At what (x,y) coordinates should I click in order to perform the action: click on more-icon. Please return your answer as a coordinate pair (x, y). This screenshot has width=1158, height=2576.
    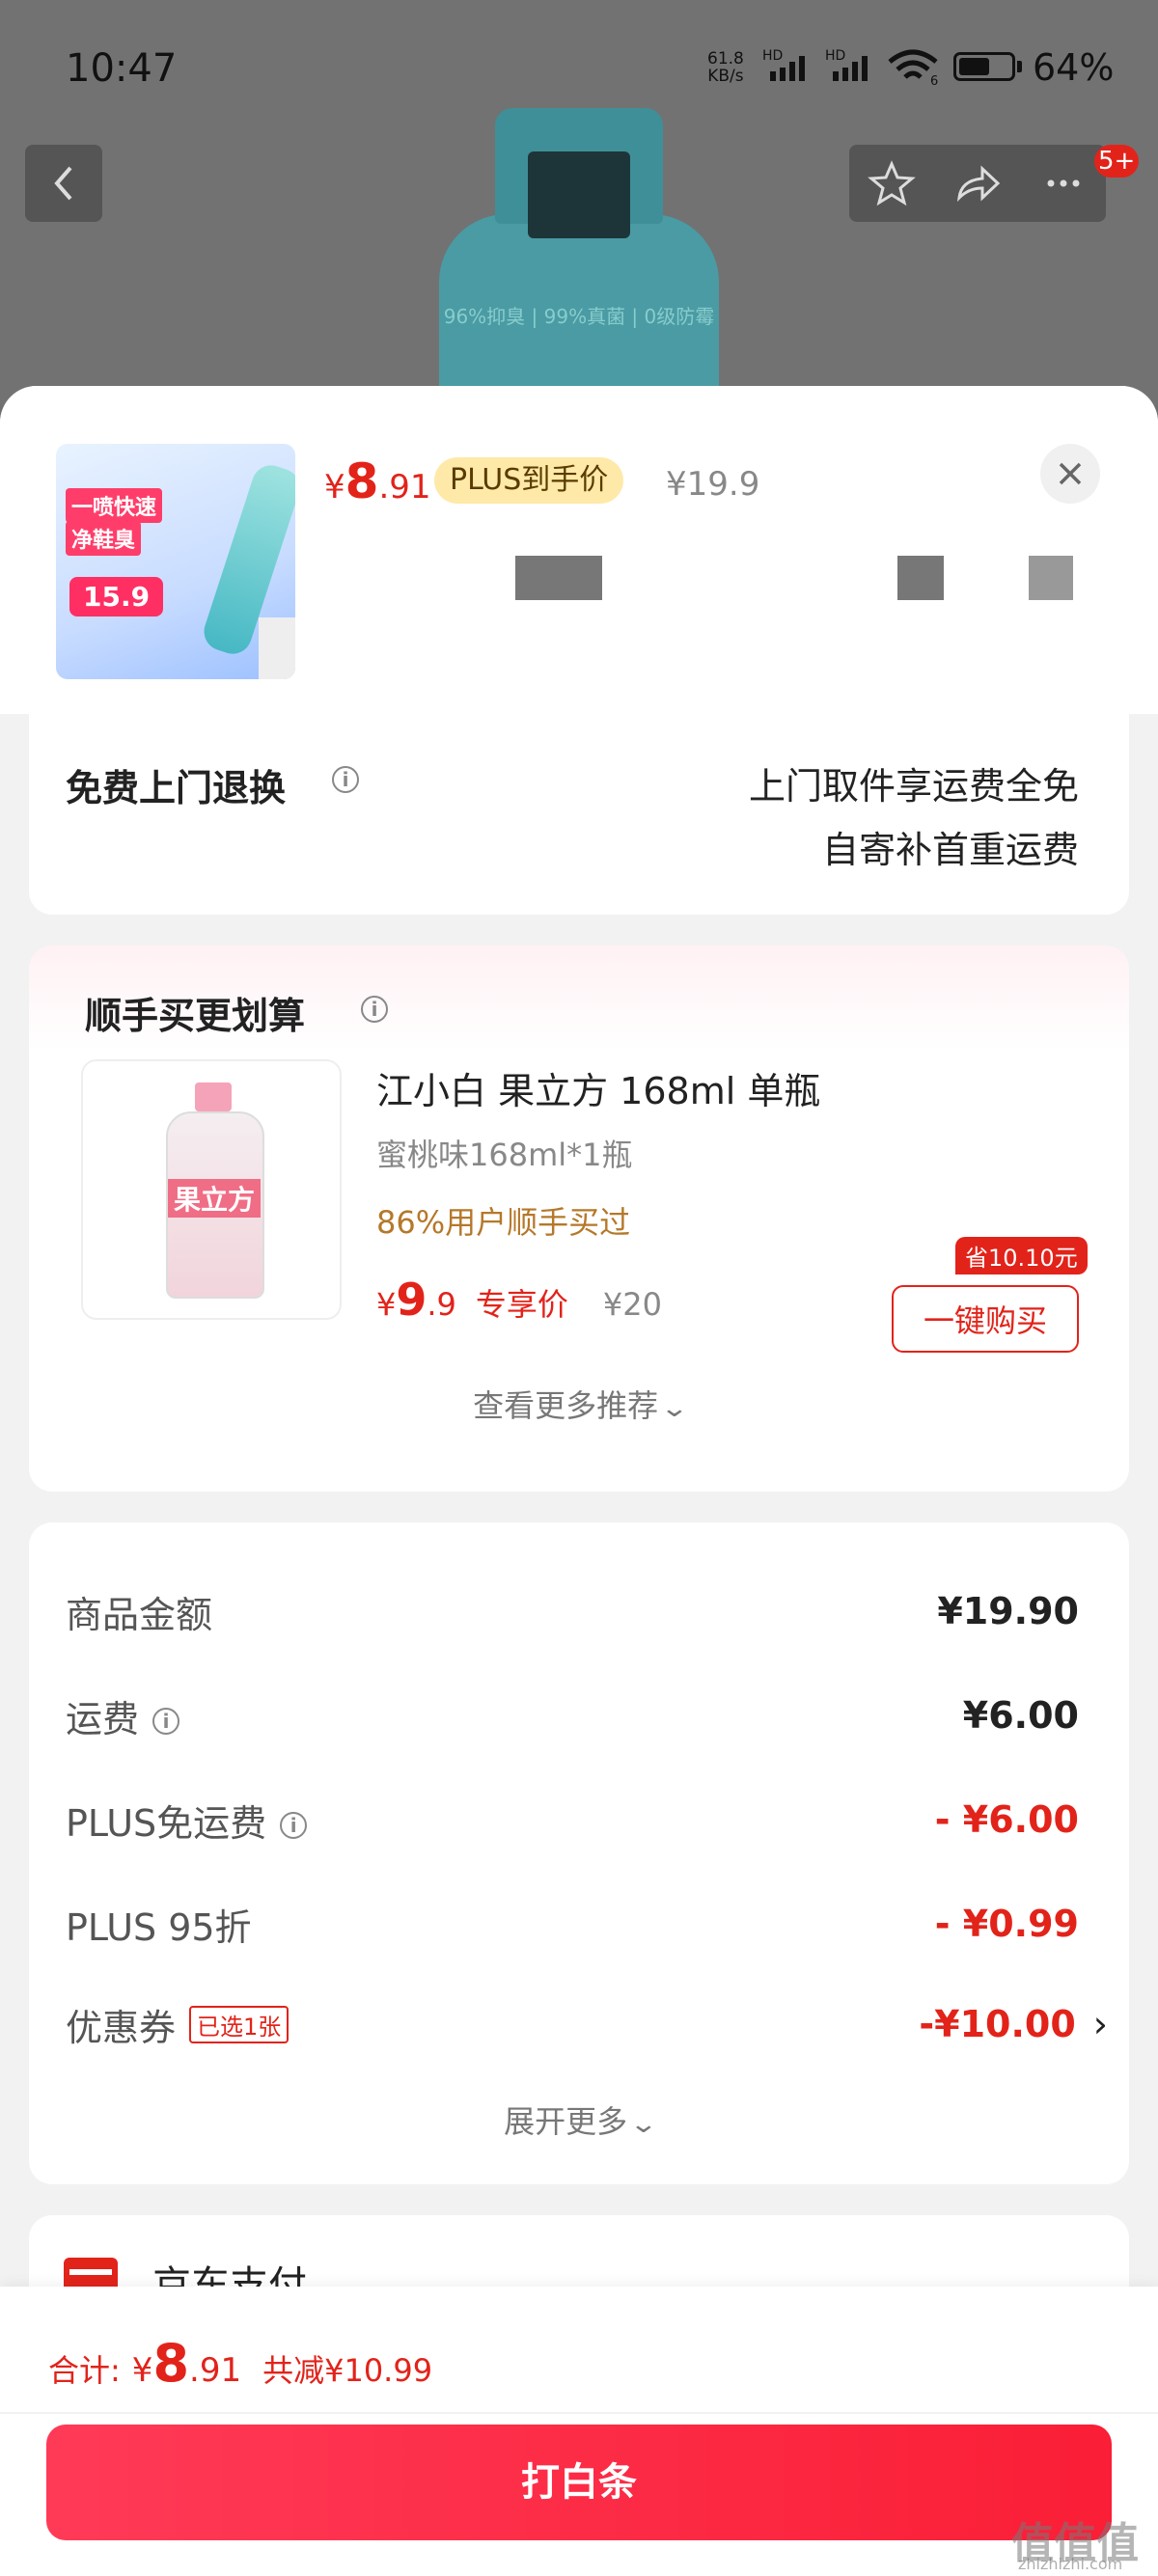
    Looking at the image, I should click on (1063, 183).